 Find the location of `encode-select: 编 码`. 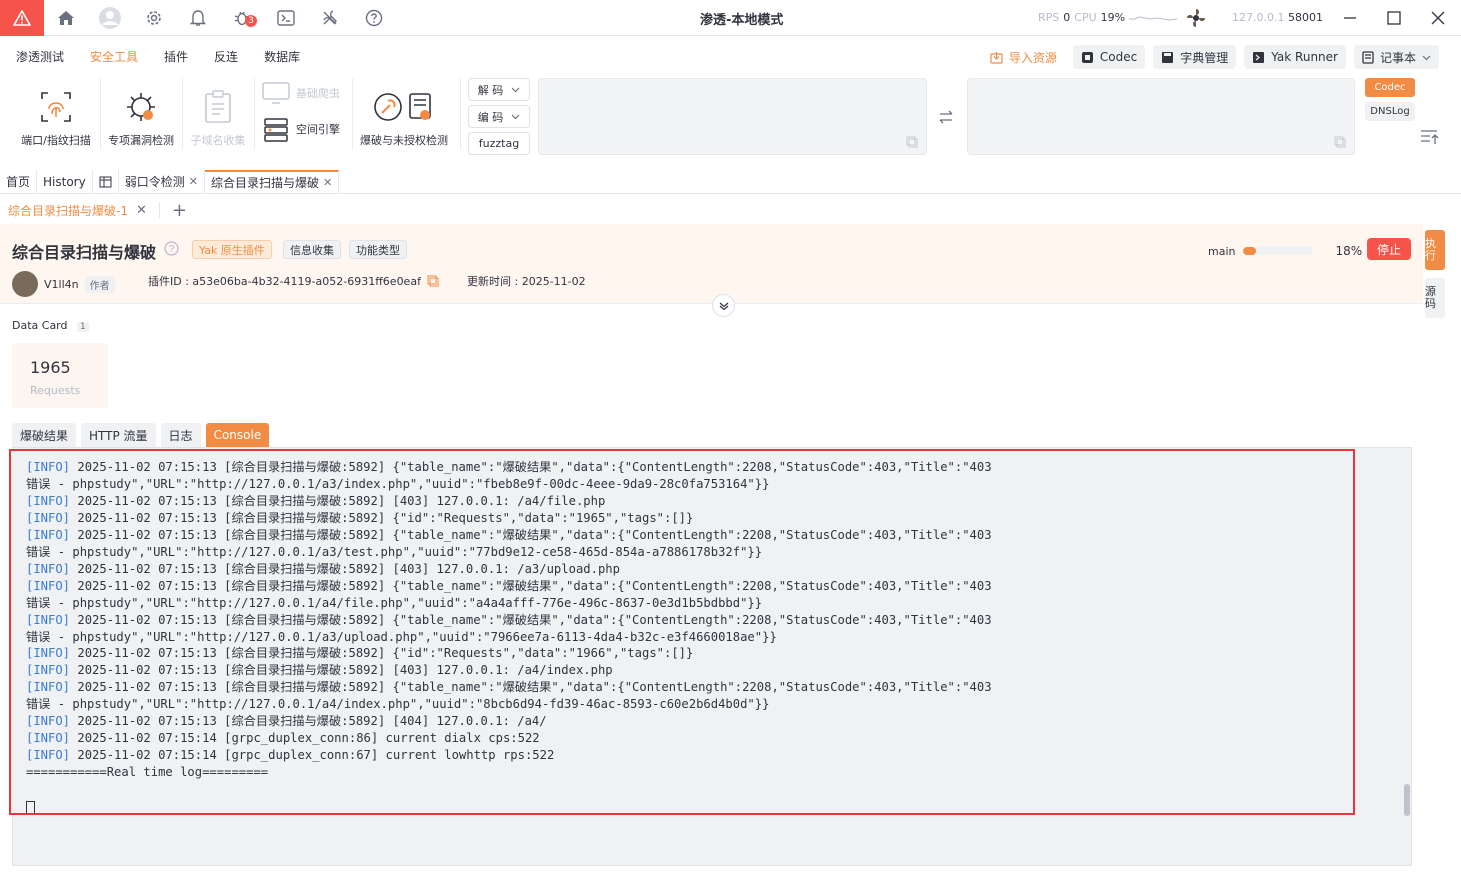

encode-select: 编 码 is located at coordinates (499, 116).